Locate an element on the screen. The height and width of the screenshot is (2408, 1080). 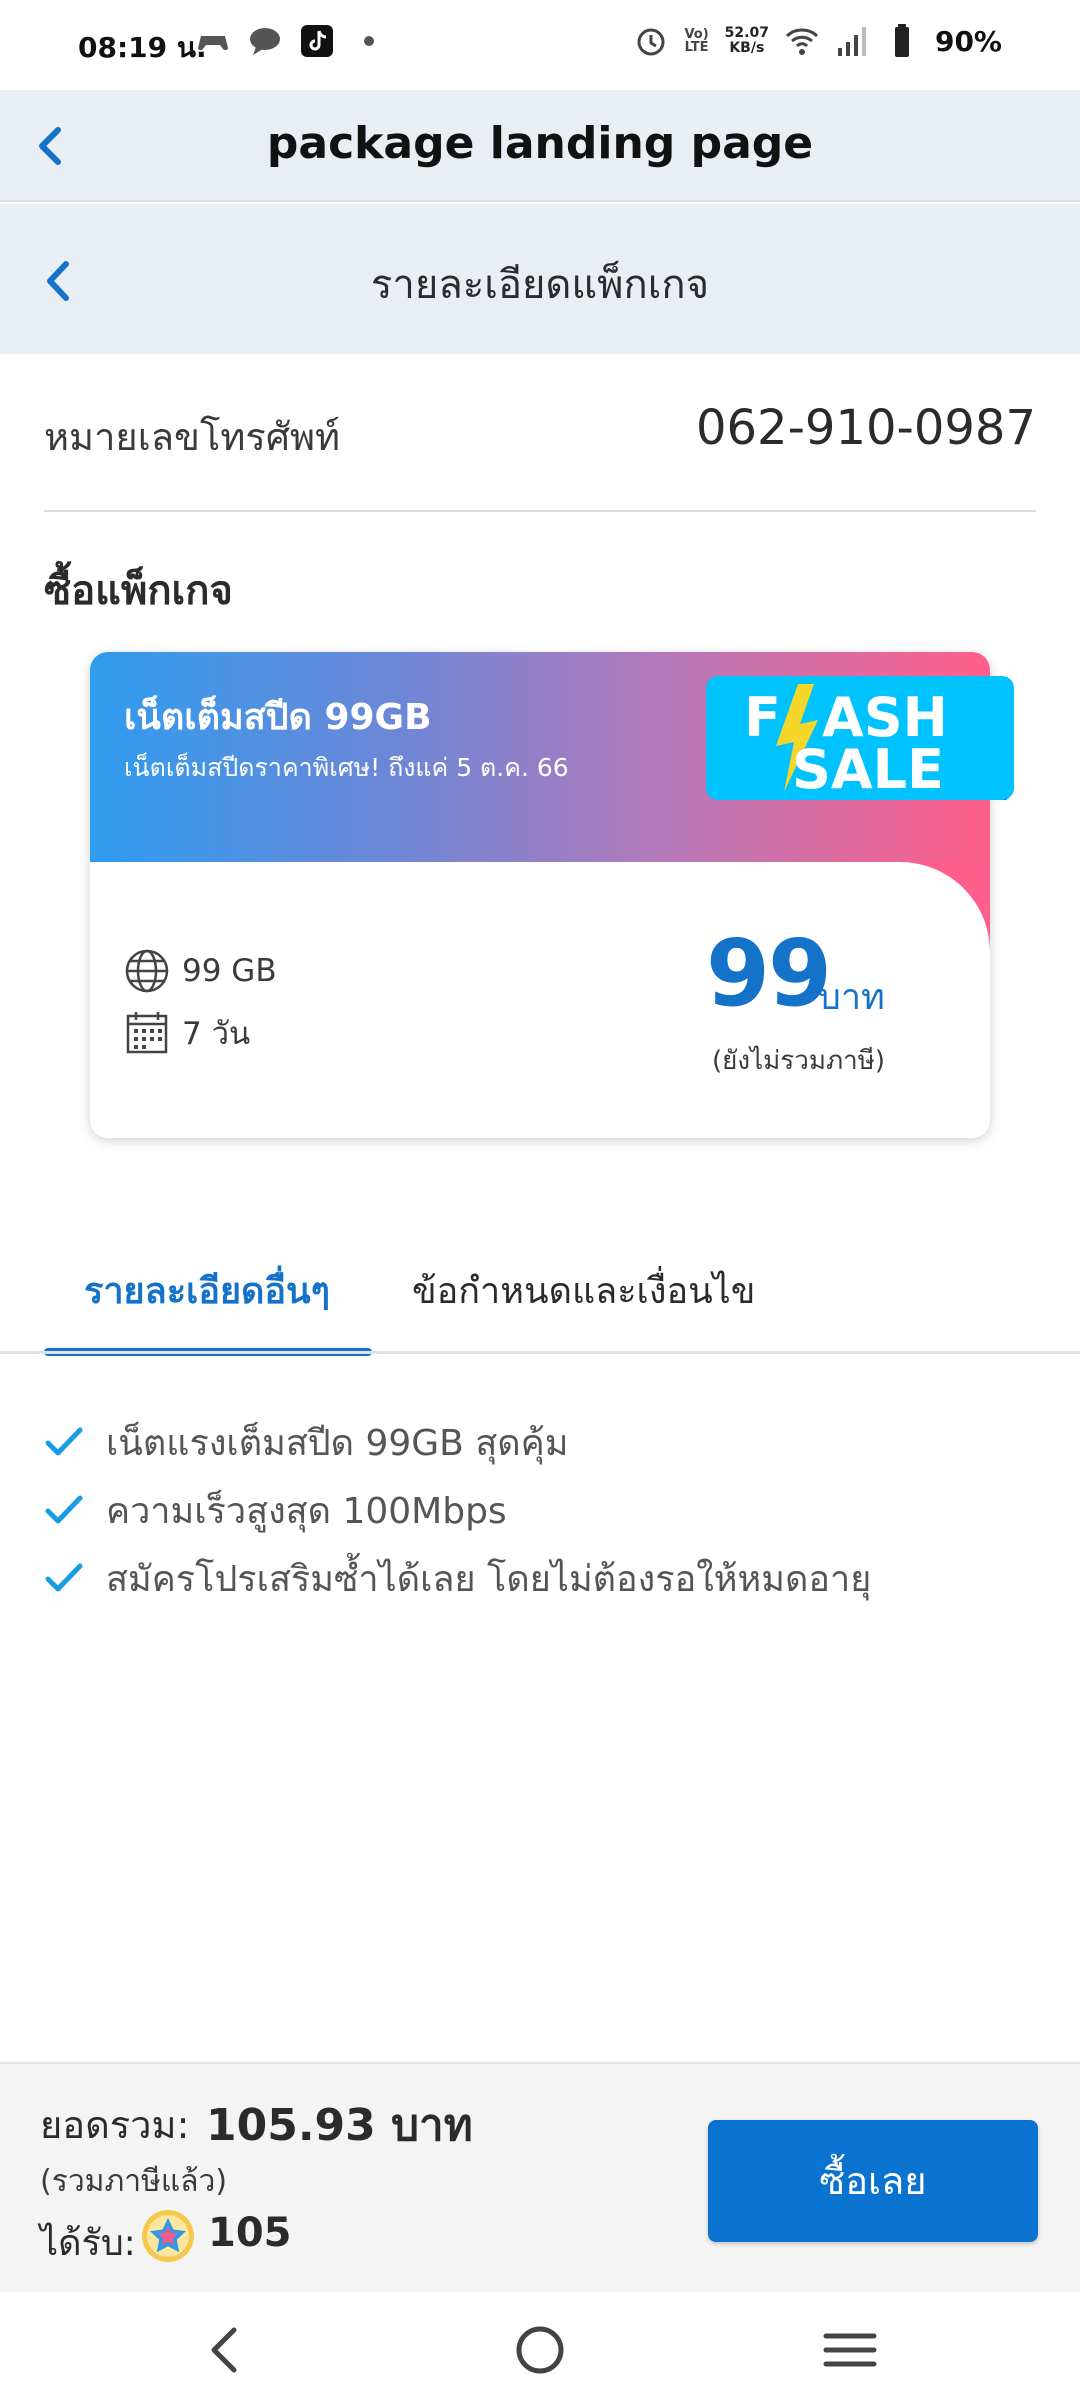
signal-icon is located at coordinates (851, 41).